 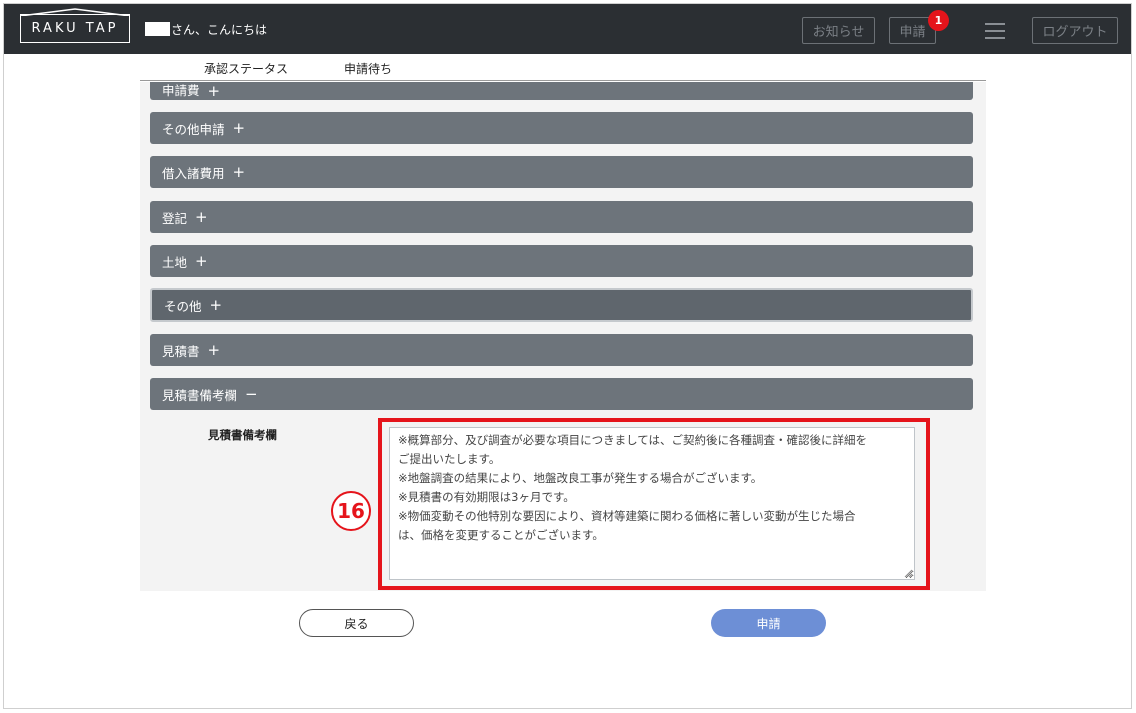 I want to click on back-button: 戻る, so click(x=356, y=623).